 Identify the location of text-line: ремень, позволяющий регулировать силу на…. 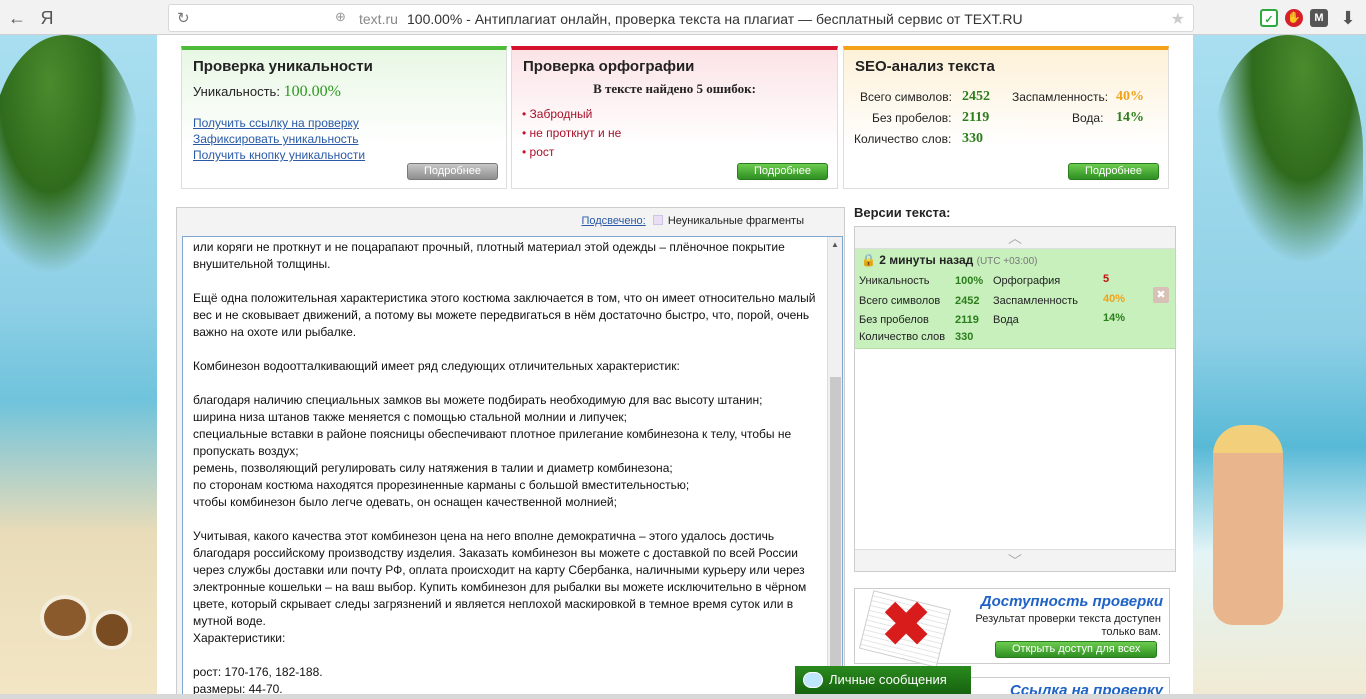
(433, 468).